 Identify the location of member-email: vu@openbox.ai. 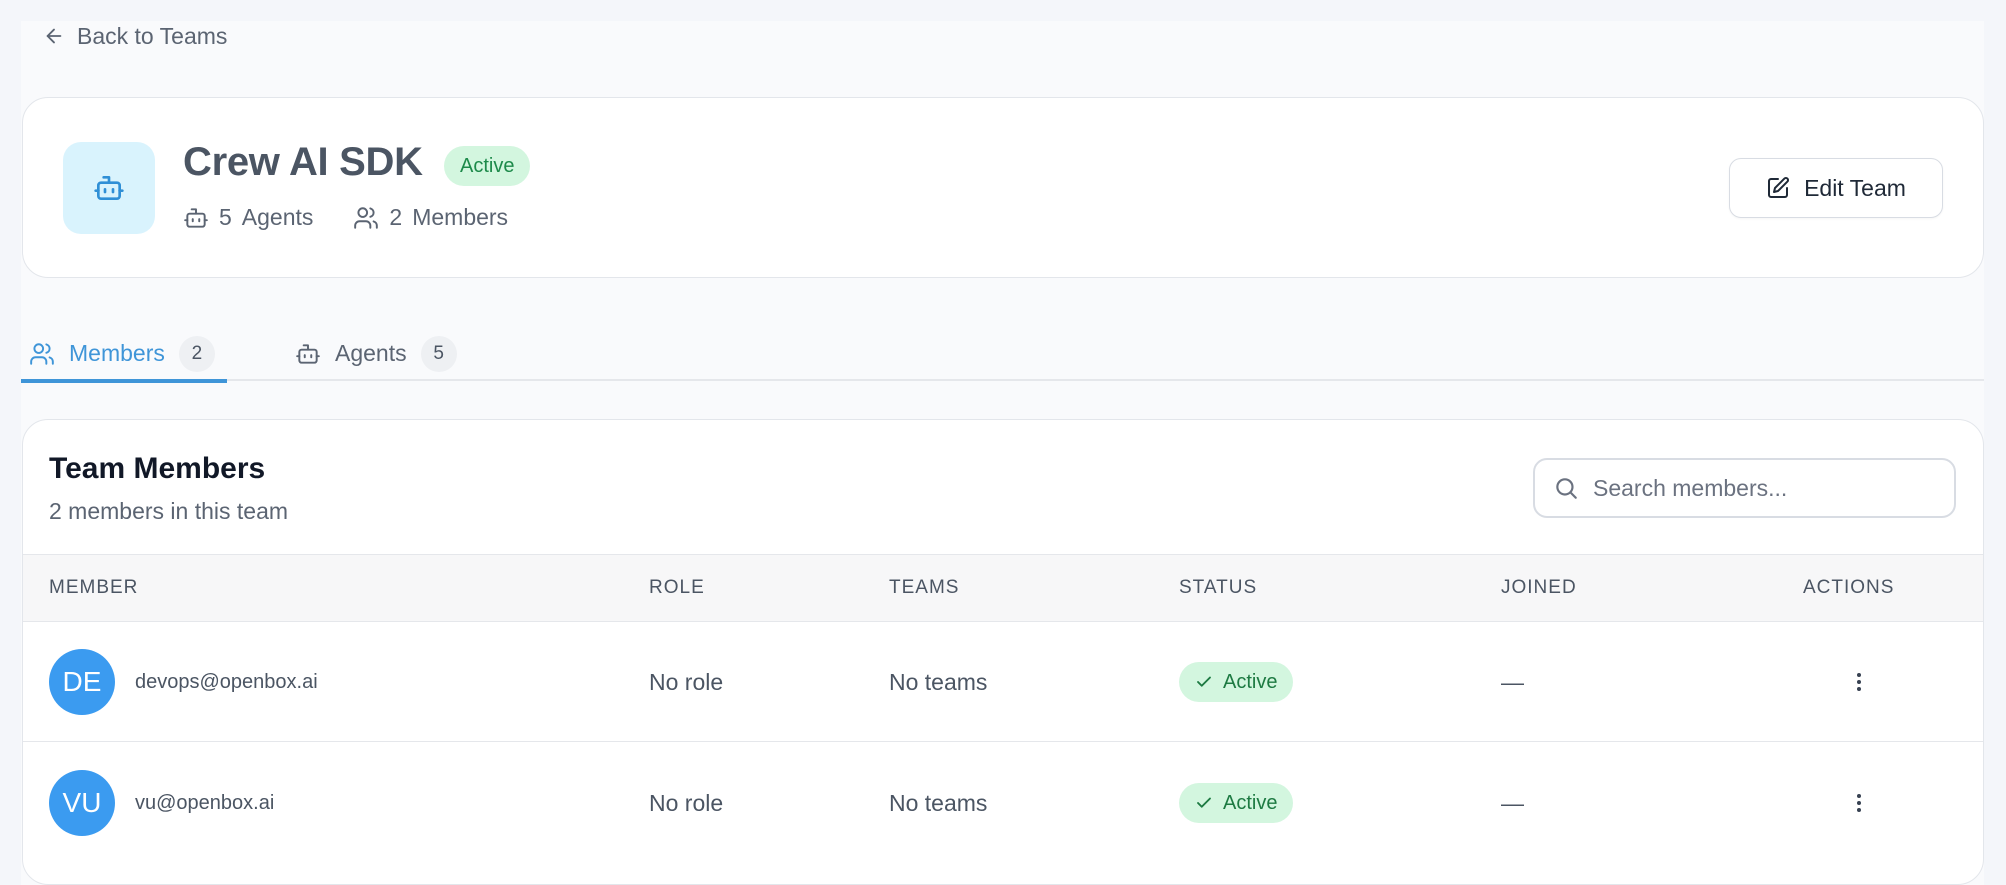
(205, 802).